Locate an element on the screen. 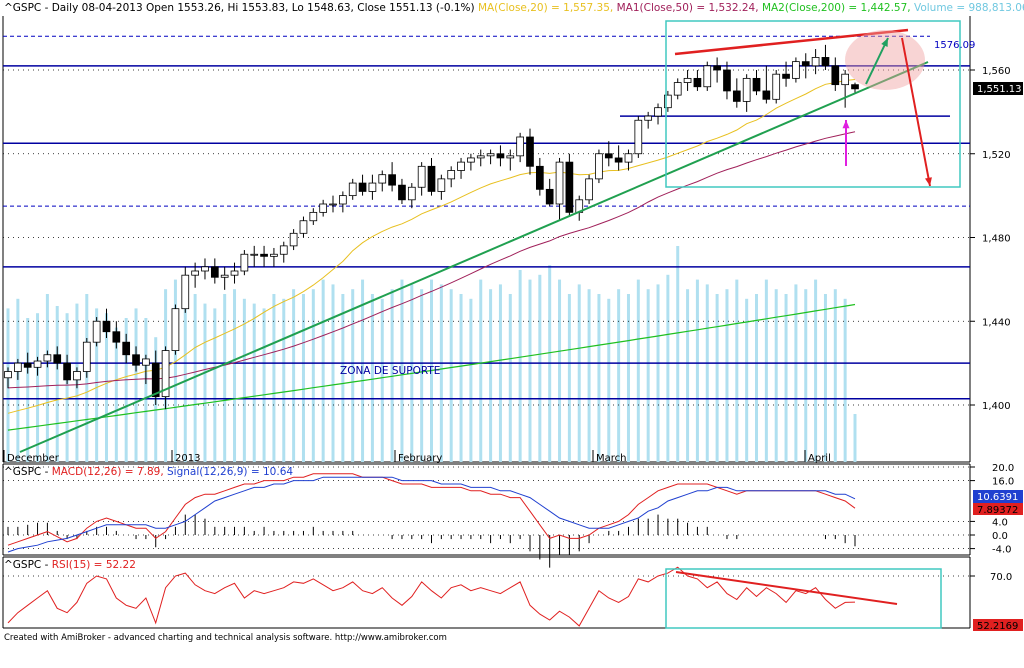 Image resolution: width=1024 pixels, height=668 pixels. date-label: December is located at coordinates (33, 458).